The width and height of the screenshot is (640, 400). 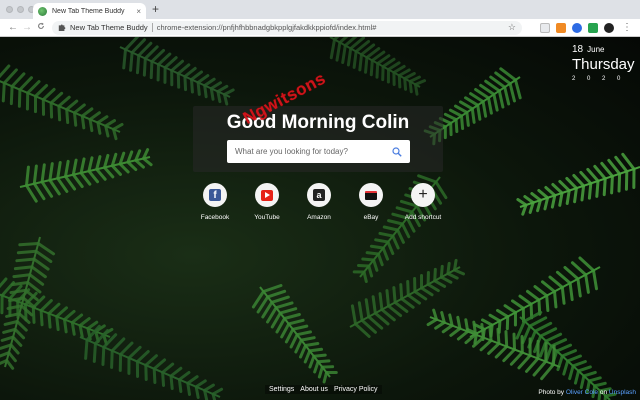 I want to click on shortcut-label: eBay, so click(x=371, y=217).